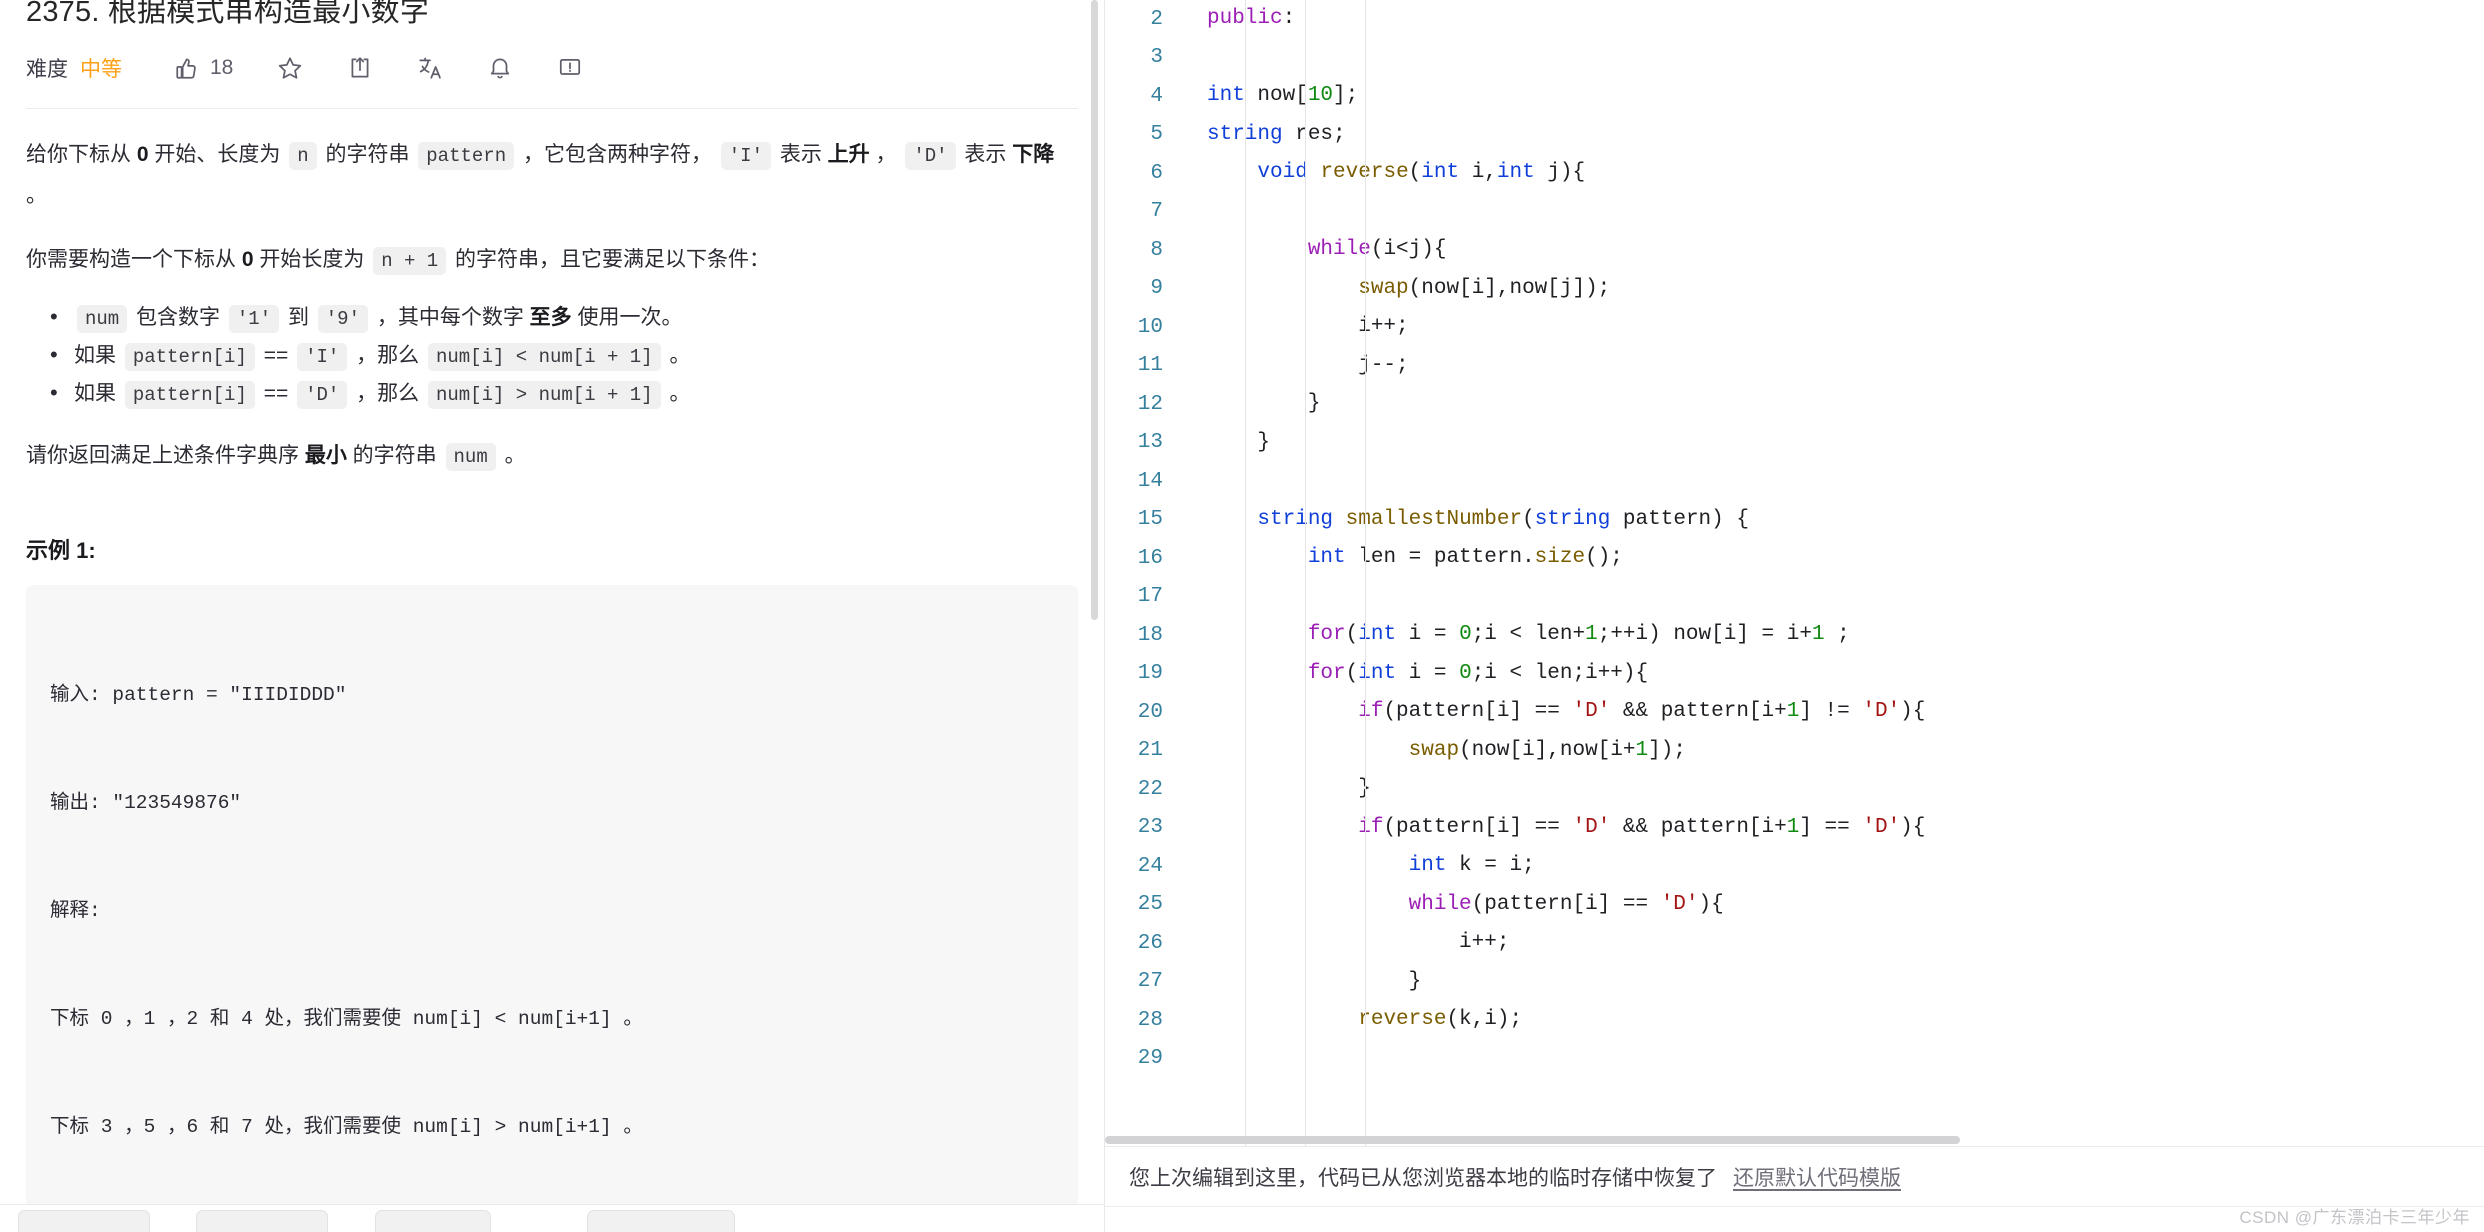 The height and width of the screenshot is (1232, 2484). I want to click on code-line: 6 void reverse(int i,int j){, so click(1794, 173).